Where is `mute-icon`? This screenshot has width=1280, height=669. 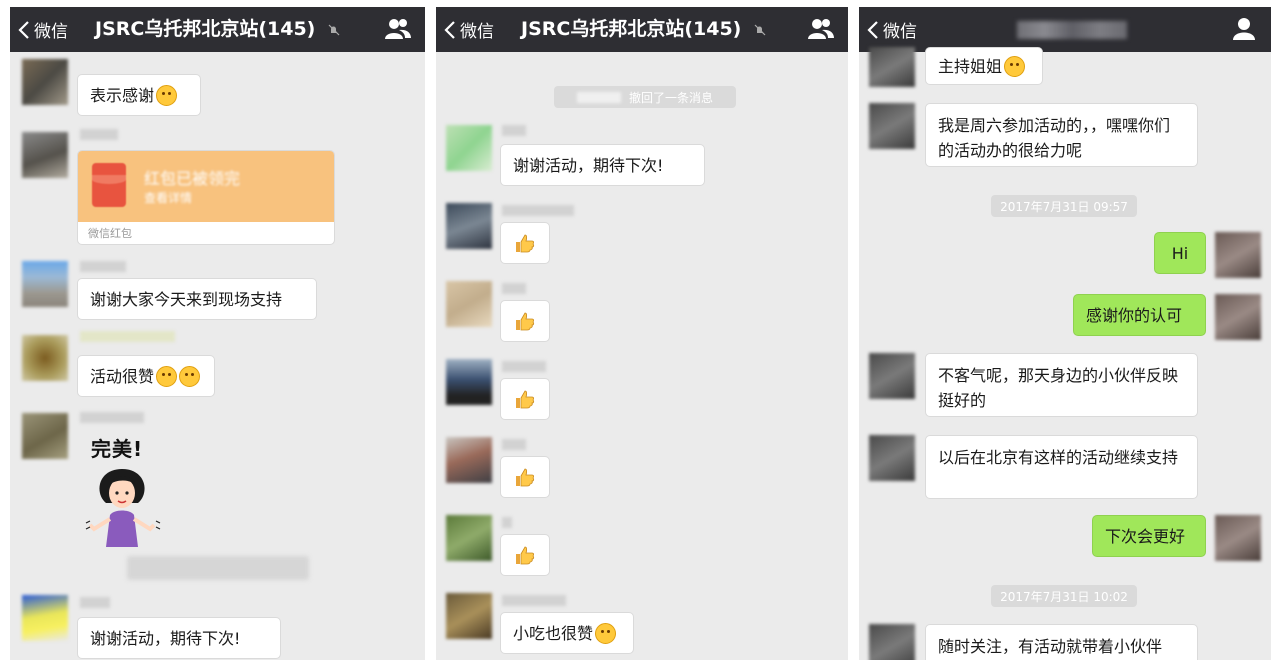 mute-icon is located at coordinates (760, 29).